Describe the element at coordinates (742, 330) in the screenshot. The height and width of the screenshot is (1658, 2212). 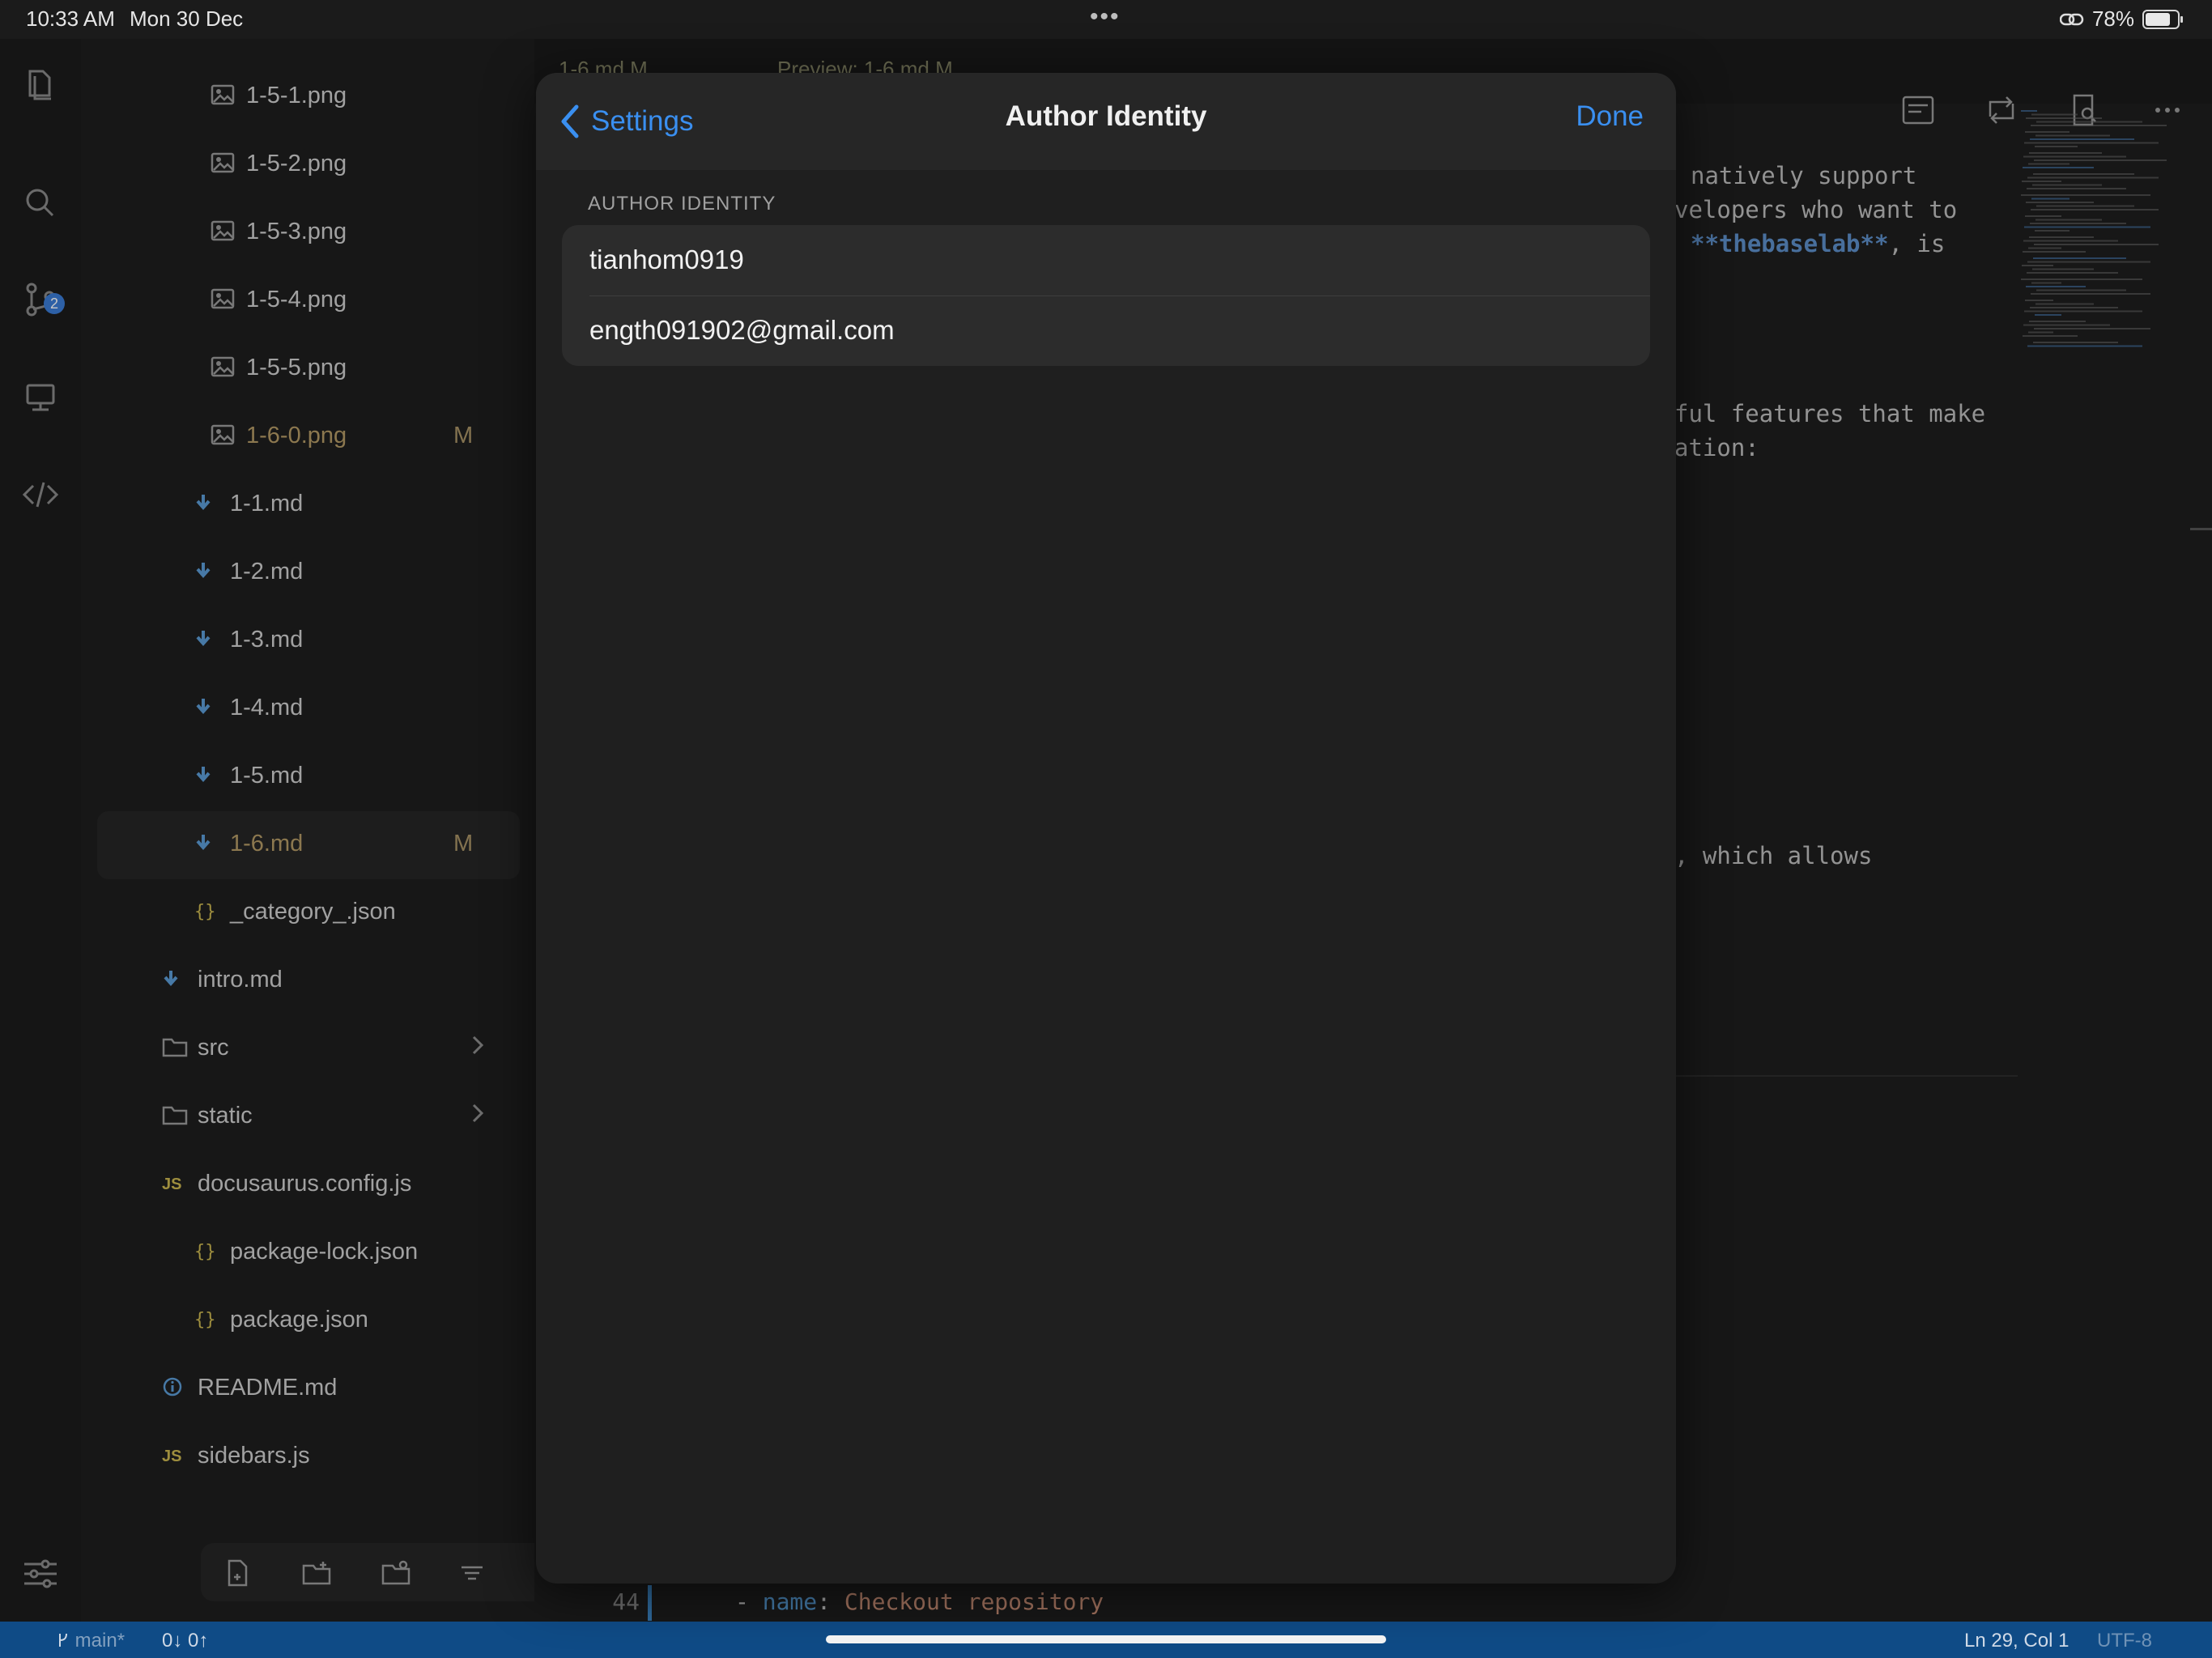
I see `author-email-field: ength091902@gmail.com` at that location.